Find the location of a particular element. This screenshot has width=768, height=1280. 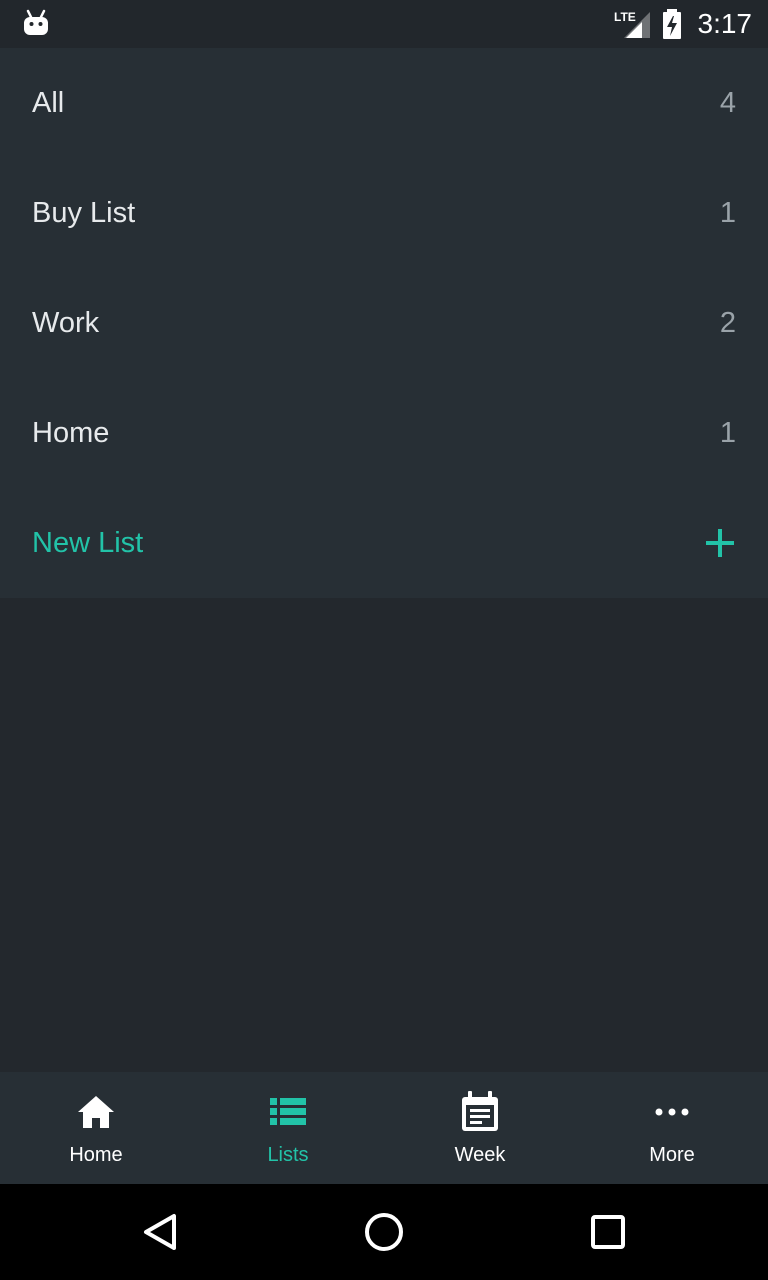

plus-icon is located at coordinates (720, 543).